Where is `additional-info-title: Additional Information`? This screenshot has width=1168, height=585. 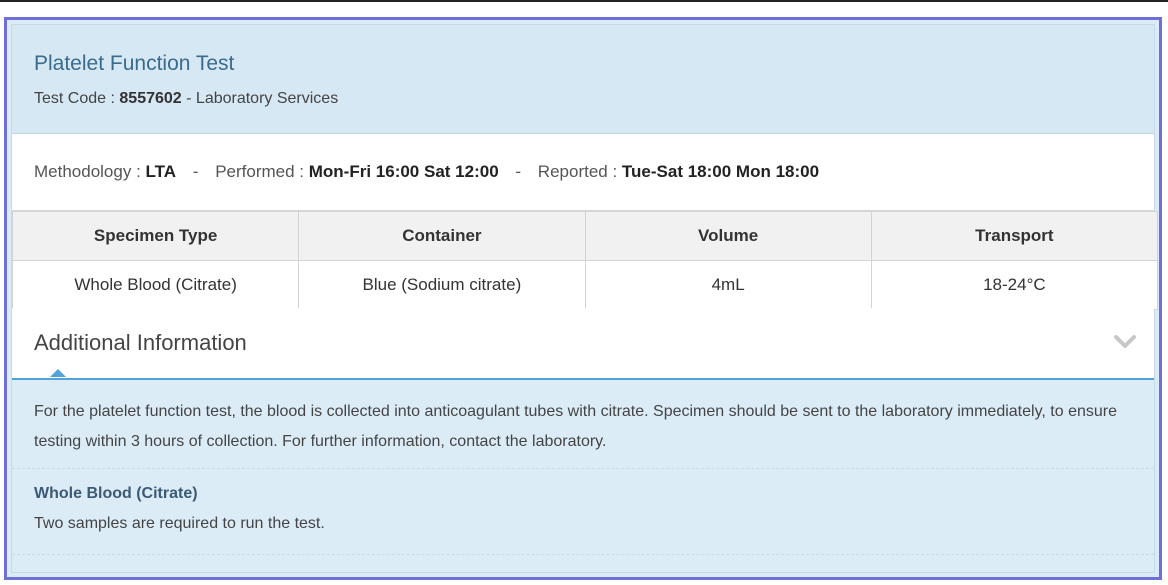 additional-info-title: Additional Information is located at coordinates (140, 342).